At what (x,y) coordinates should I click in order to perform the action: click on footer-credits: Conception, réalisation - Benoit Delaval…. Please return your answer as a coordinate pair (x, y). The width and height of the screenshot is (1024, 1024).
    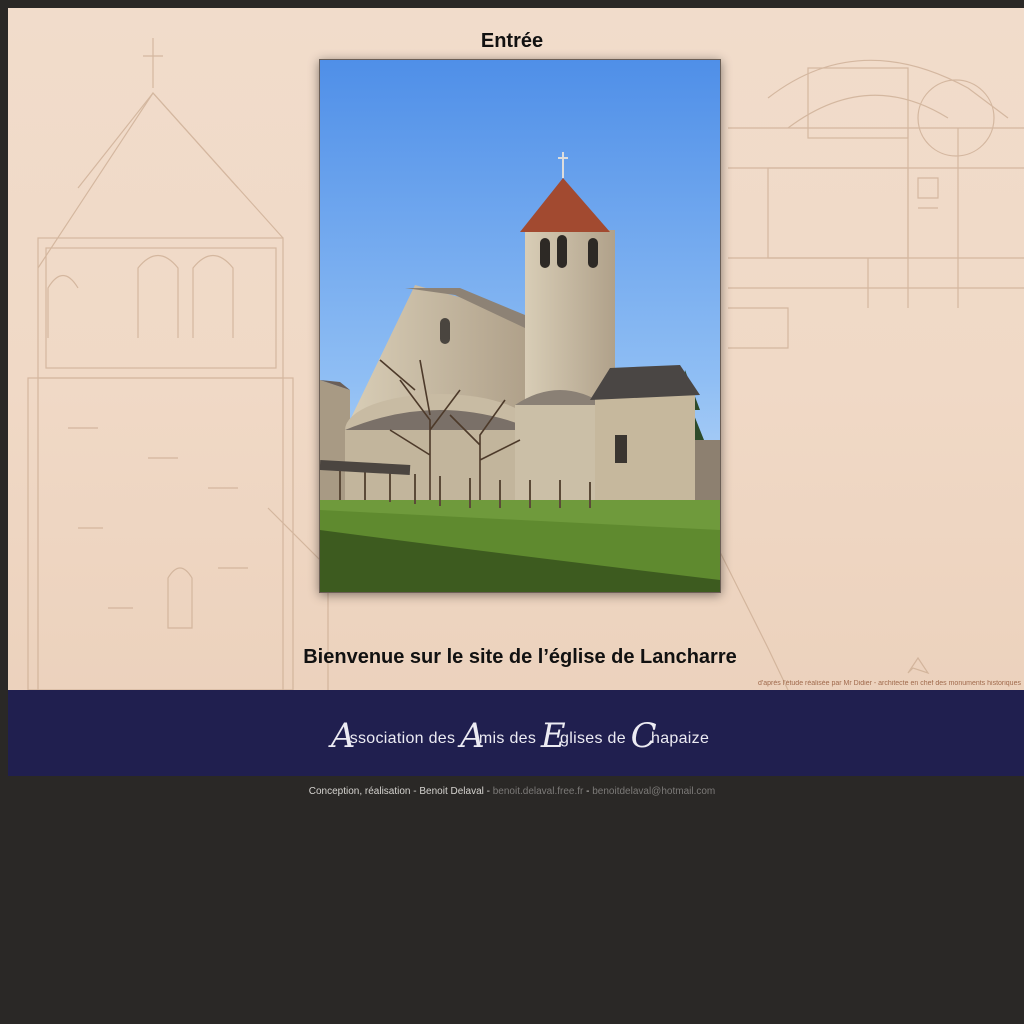
    Looking at the image, I should click on (512, 791).